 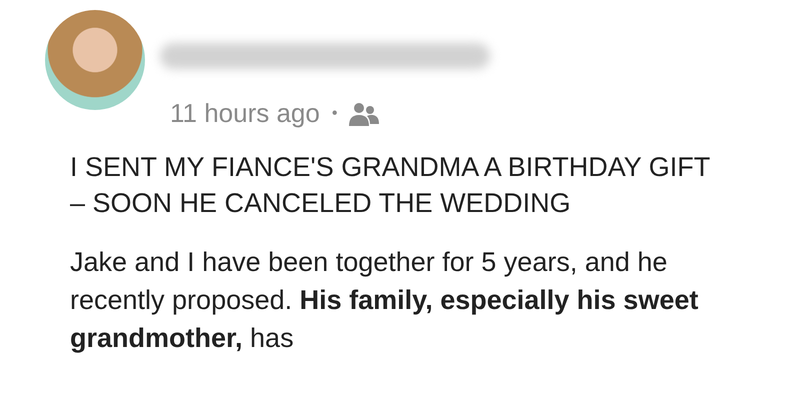 What do you see at coordinates (390, 185) in the screenshot?
I see `post-title: I SENT MY FIANCE'S GRANDMA A BIRTHDAY GIFT – SOON HE CANCELED THE WEDDING` at bounding box center [390, 185].